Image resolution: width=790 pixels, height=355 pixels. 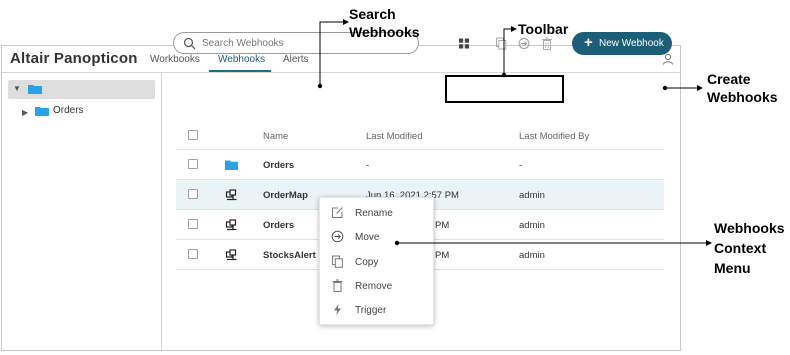 What do you see at coordinates (372, 14) in the screenshot?
I see `callout-line: Search` at bounding box center [372, 14].